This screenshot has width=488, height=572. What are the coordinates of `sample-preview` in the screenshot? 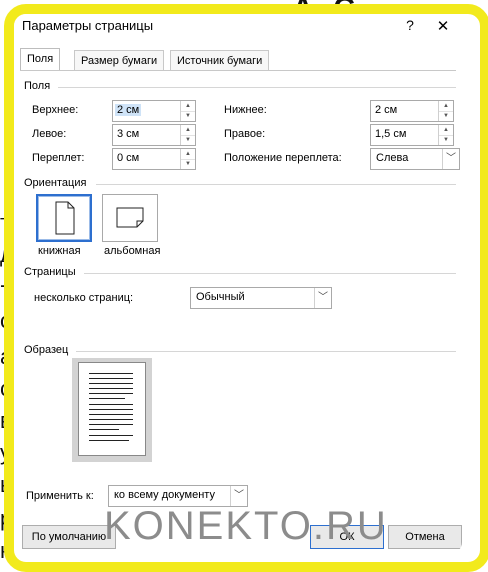 It's located at (112, 410).